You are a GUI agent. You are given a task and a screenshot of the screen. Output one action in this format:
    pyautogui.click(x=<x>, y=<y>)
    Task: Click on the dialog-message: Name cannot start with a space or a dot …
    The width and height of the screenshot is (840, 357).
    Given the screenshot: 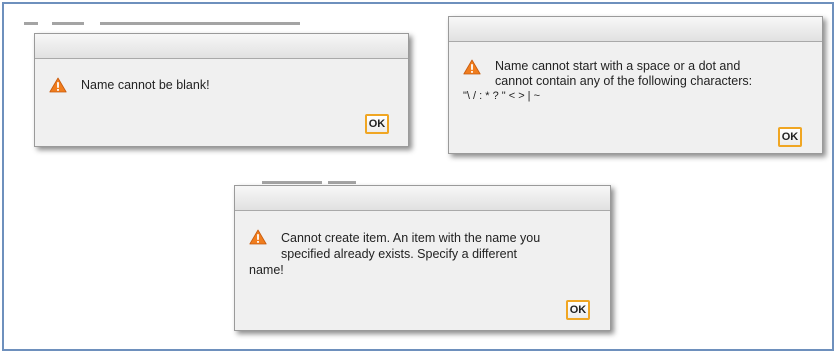 What is the action you would take?
    pyautogui.click(x=607, y=81)
    